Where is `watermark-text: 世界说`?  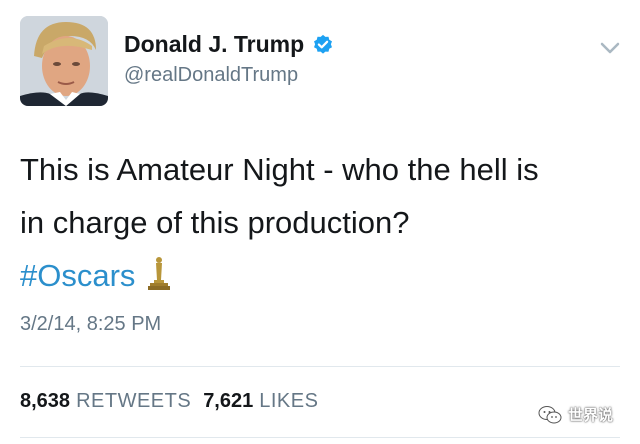
watermark-text: 世界说 is located at coordinates (591, 415).